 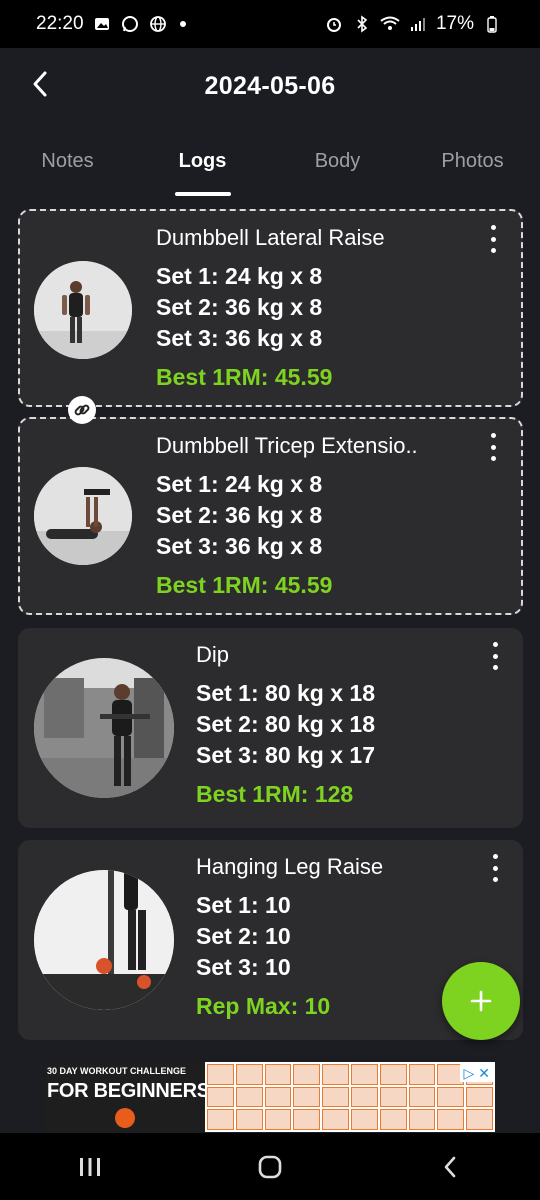 I want to click on best-1rm: Best 1RM: 128, so click(x=275, y=794).